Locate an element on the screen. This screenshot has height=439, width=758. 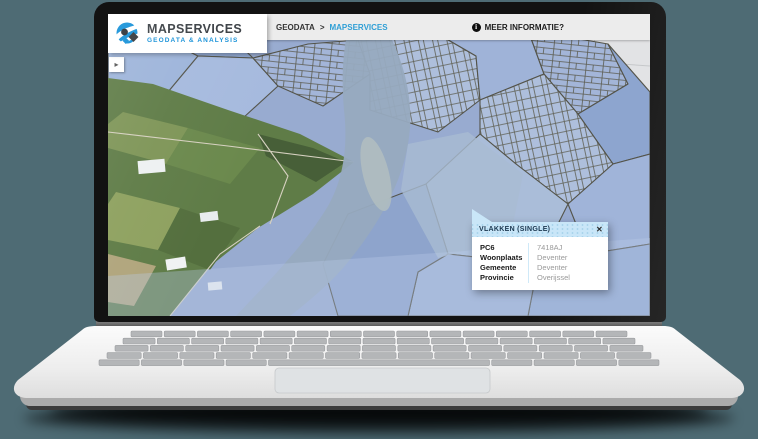
sidebar-toggle-button: ▸ is located at coordinates (116, 64).